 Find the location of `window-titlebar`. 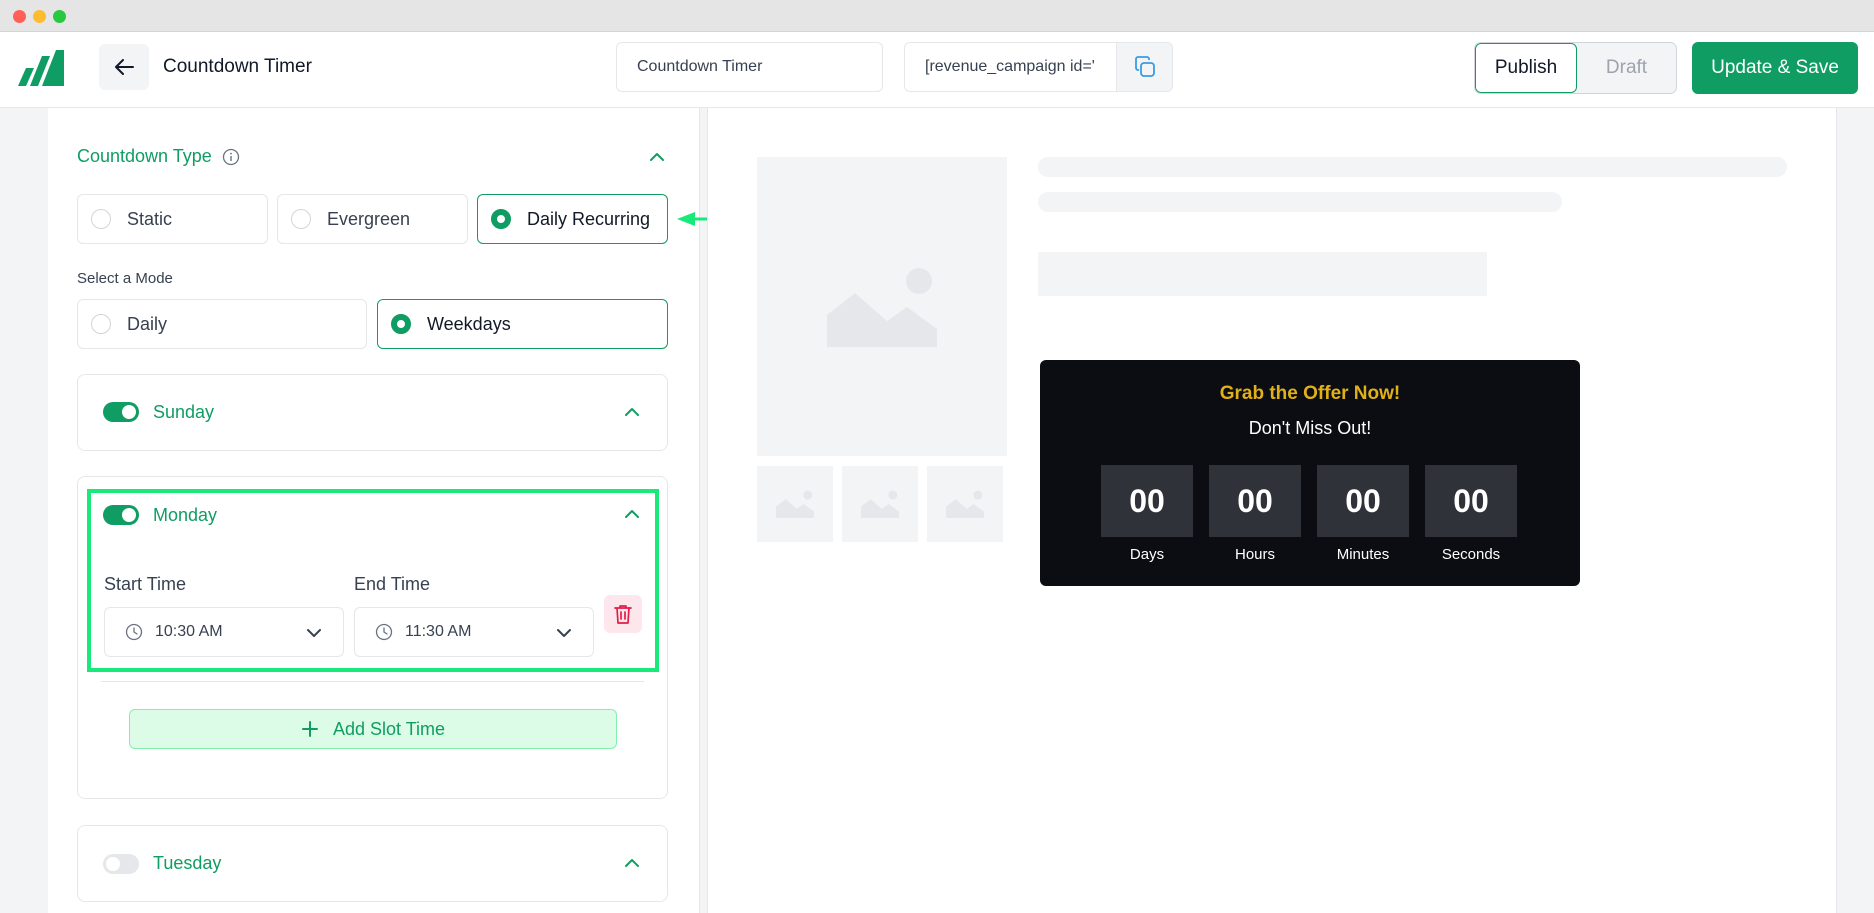

window-titlebar is located at coordinates (937, 16).